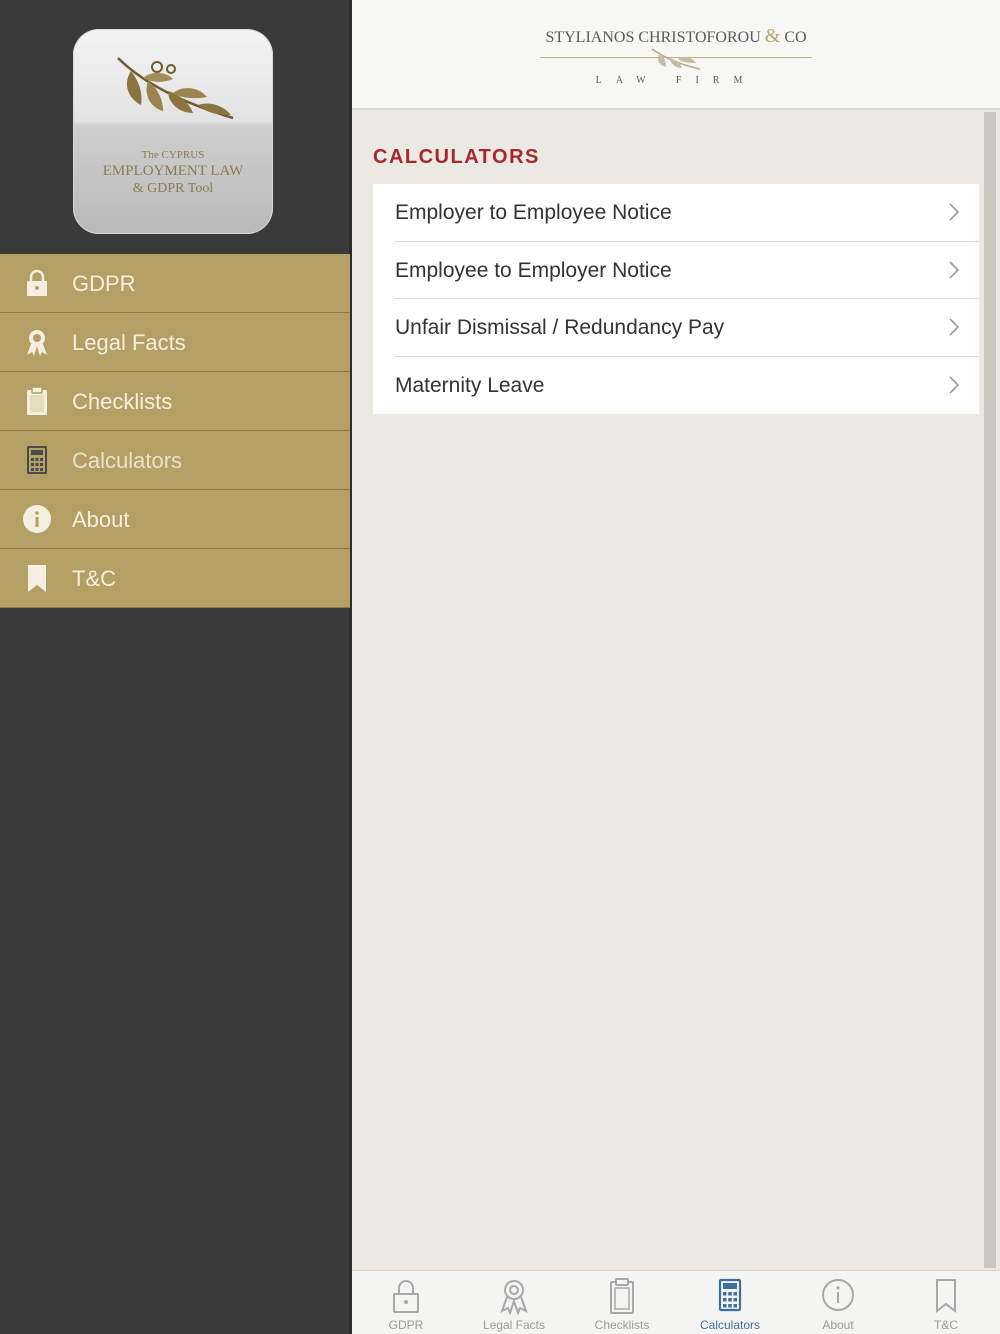 This screenshot has width=1000, height=1334. Describe the element at coordinates (104, 283) in the screenshot. I see `sidebar-item-label: GDPR` at that location.